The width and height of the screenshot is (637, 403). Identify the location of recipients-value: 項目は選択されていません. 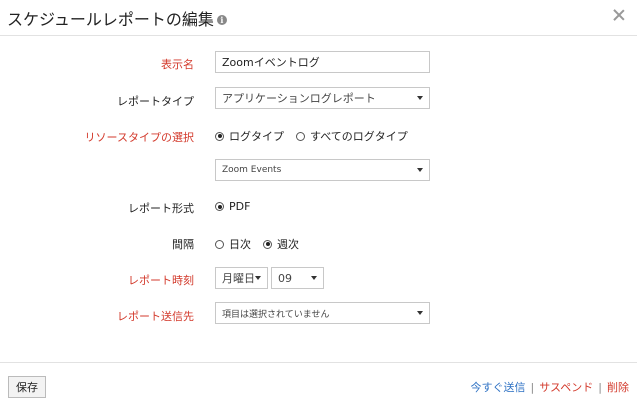
(276, 314).